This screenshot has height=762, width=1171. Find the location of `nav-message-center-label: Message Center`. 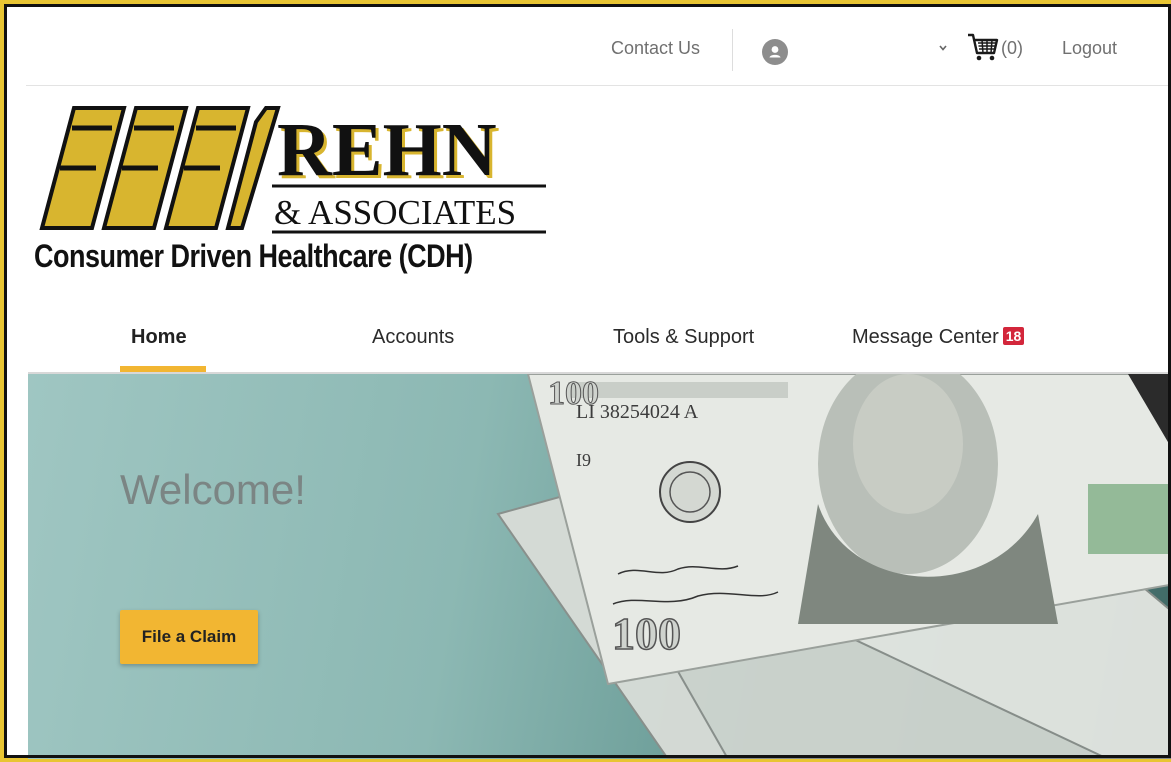

nav-message-center-label: Message Center is located at coordinates (925, 337).